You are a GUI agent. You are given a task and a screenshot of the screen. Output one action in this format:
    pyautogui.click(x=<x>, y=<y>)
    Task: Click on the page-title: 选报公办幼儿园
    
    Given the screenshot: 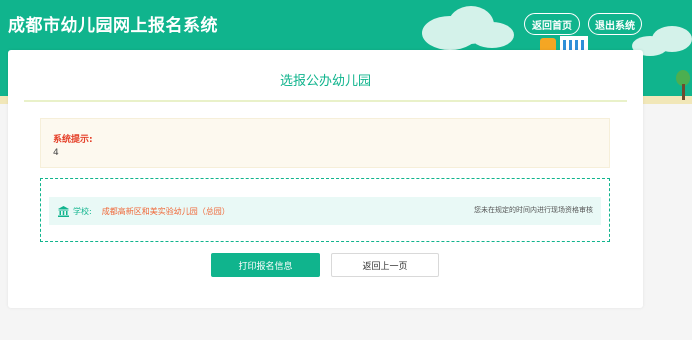 What is the action you would take?
    pyautogui.click(x=325, y=81)
    